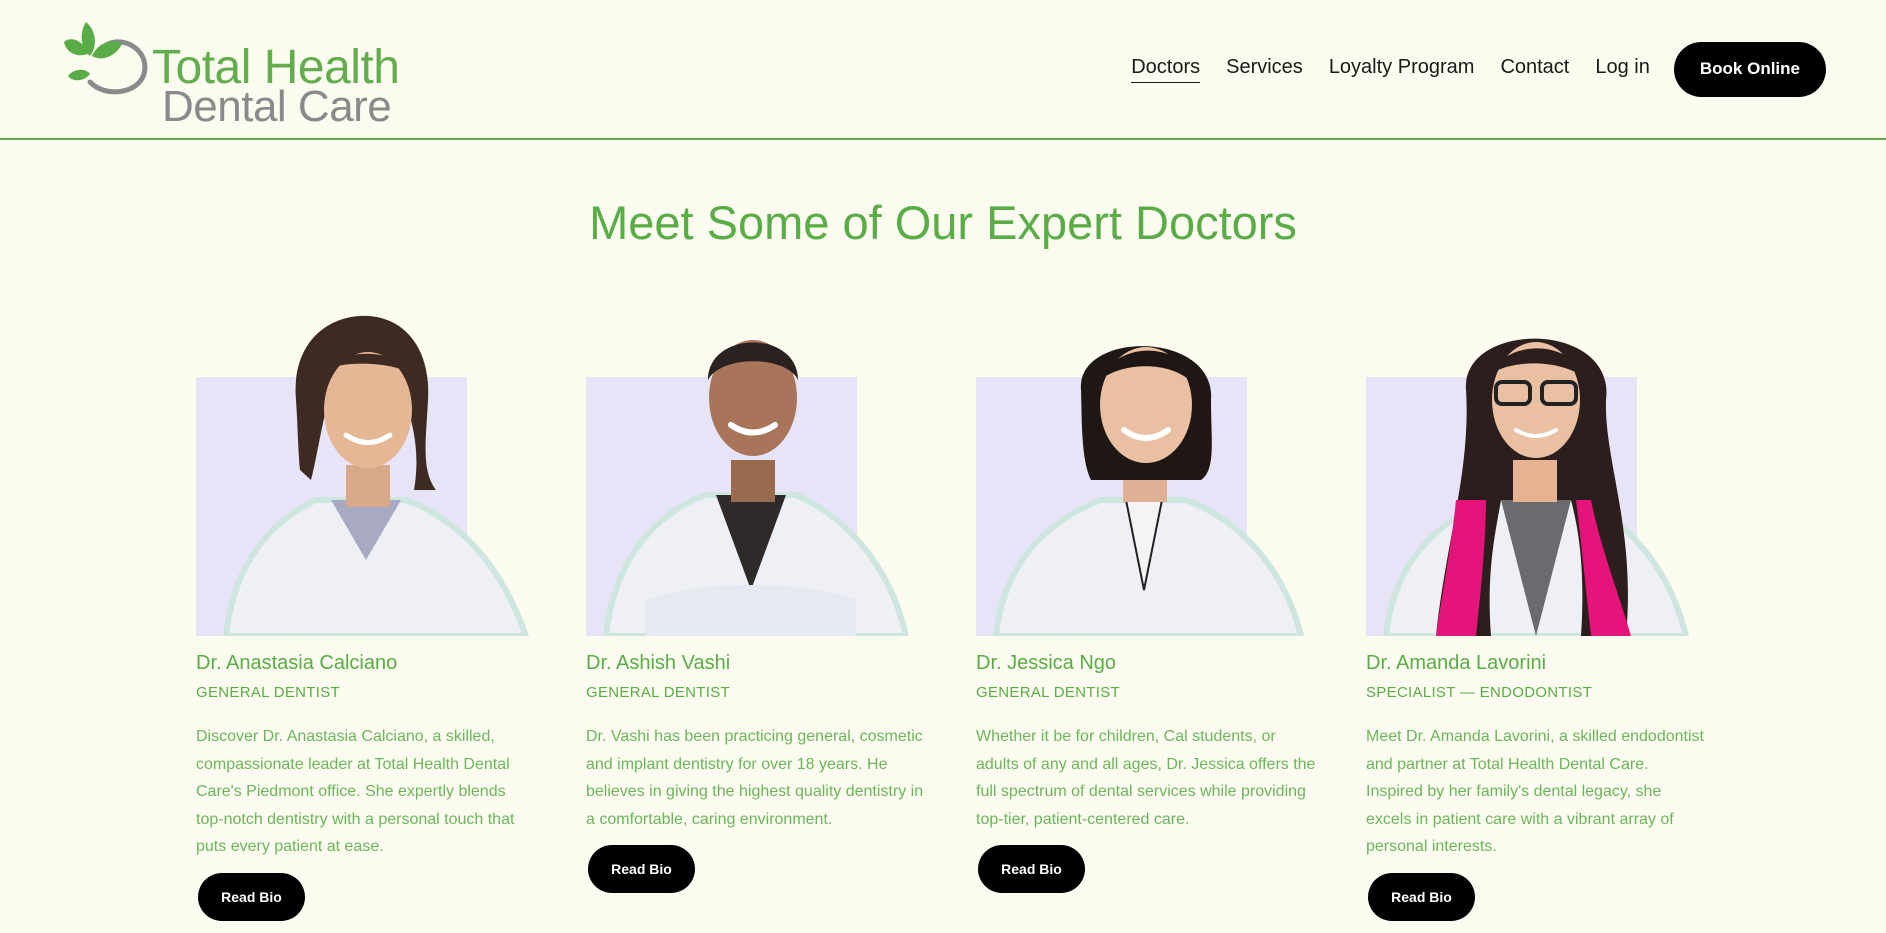 This screenshot has height=933, width=1886. I want to click on doctor-name: Dr. Amanda Lavorini, so click(1456, 663).